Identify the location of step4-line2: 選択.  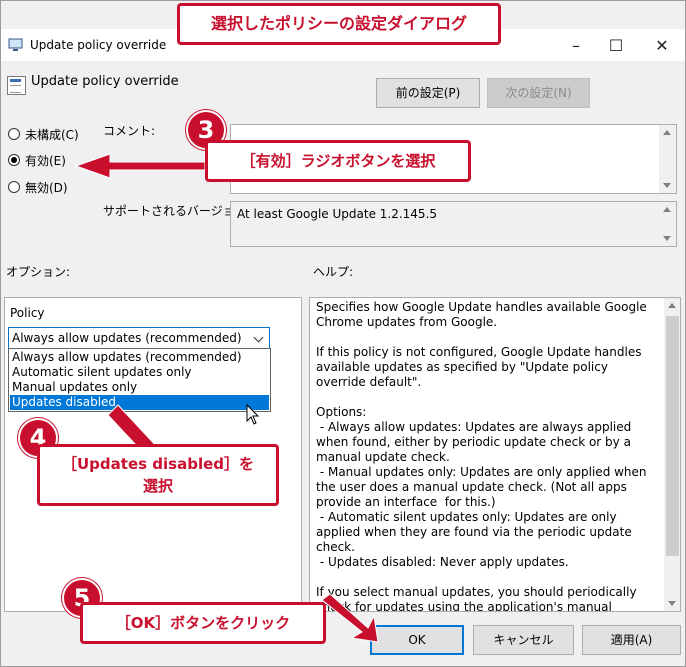
(157, 486).